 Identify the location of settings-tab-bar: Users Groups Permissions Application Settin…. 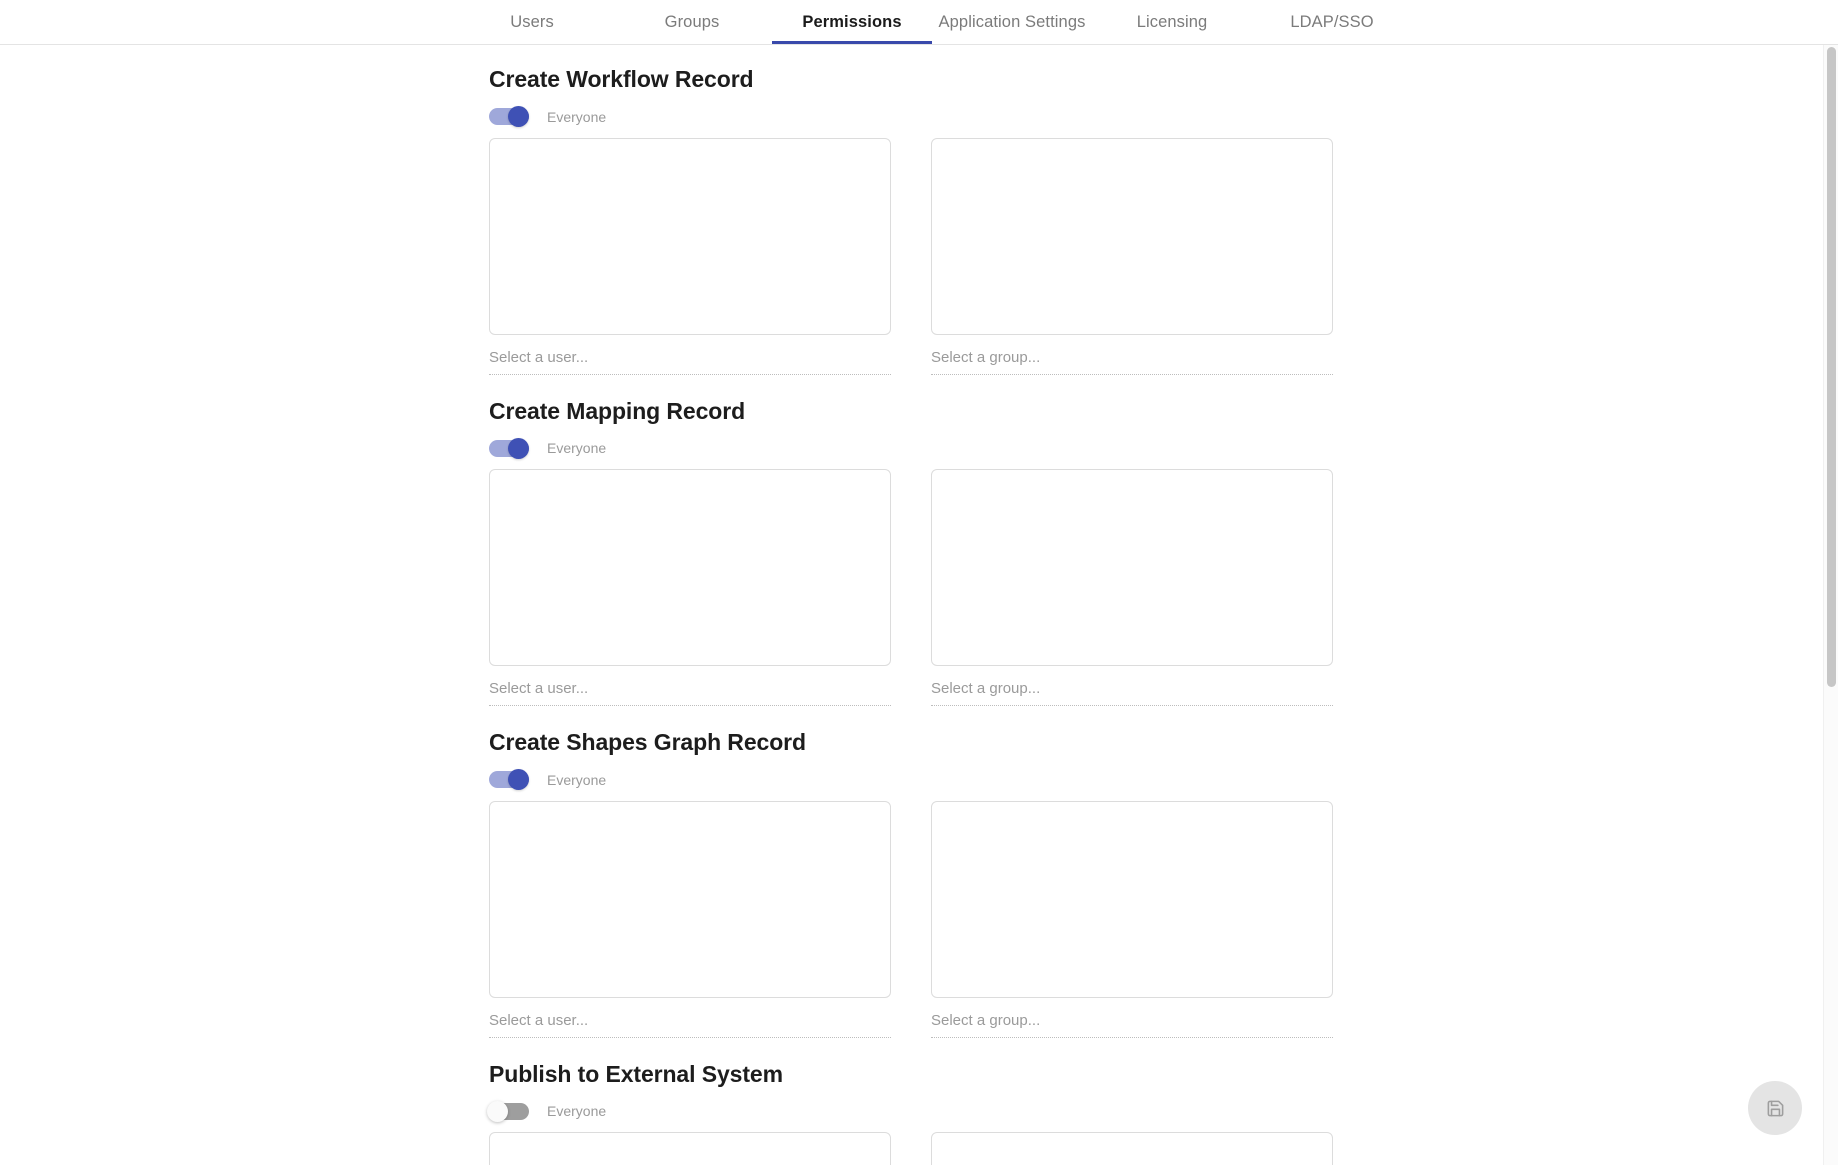
(919, 22).